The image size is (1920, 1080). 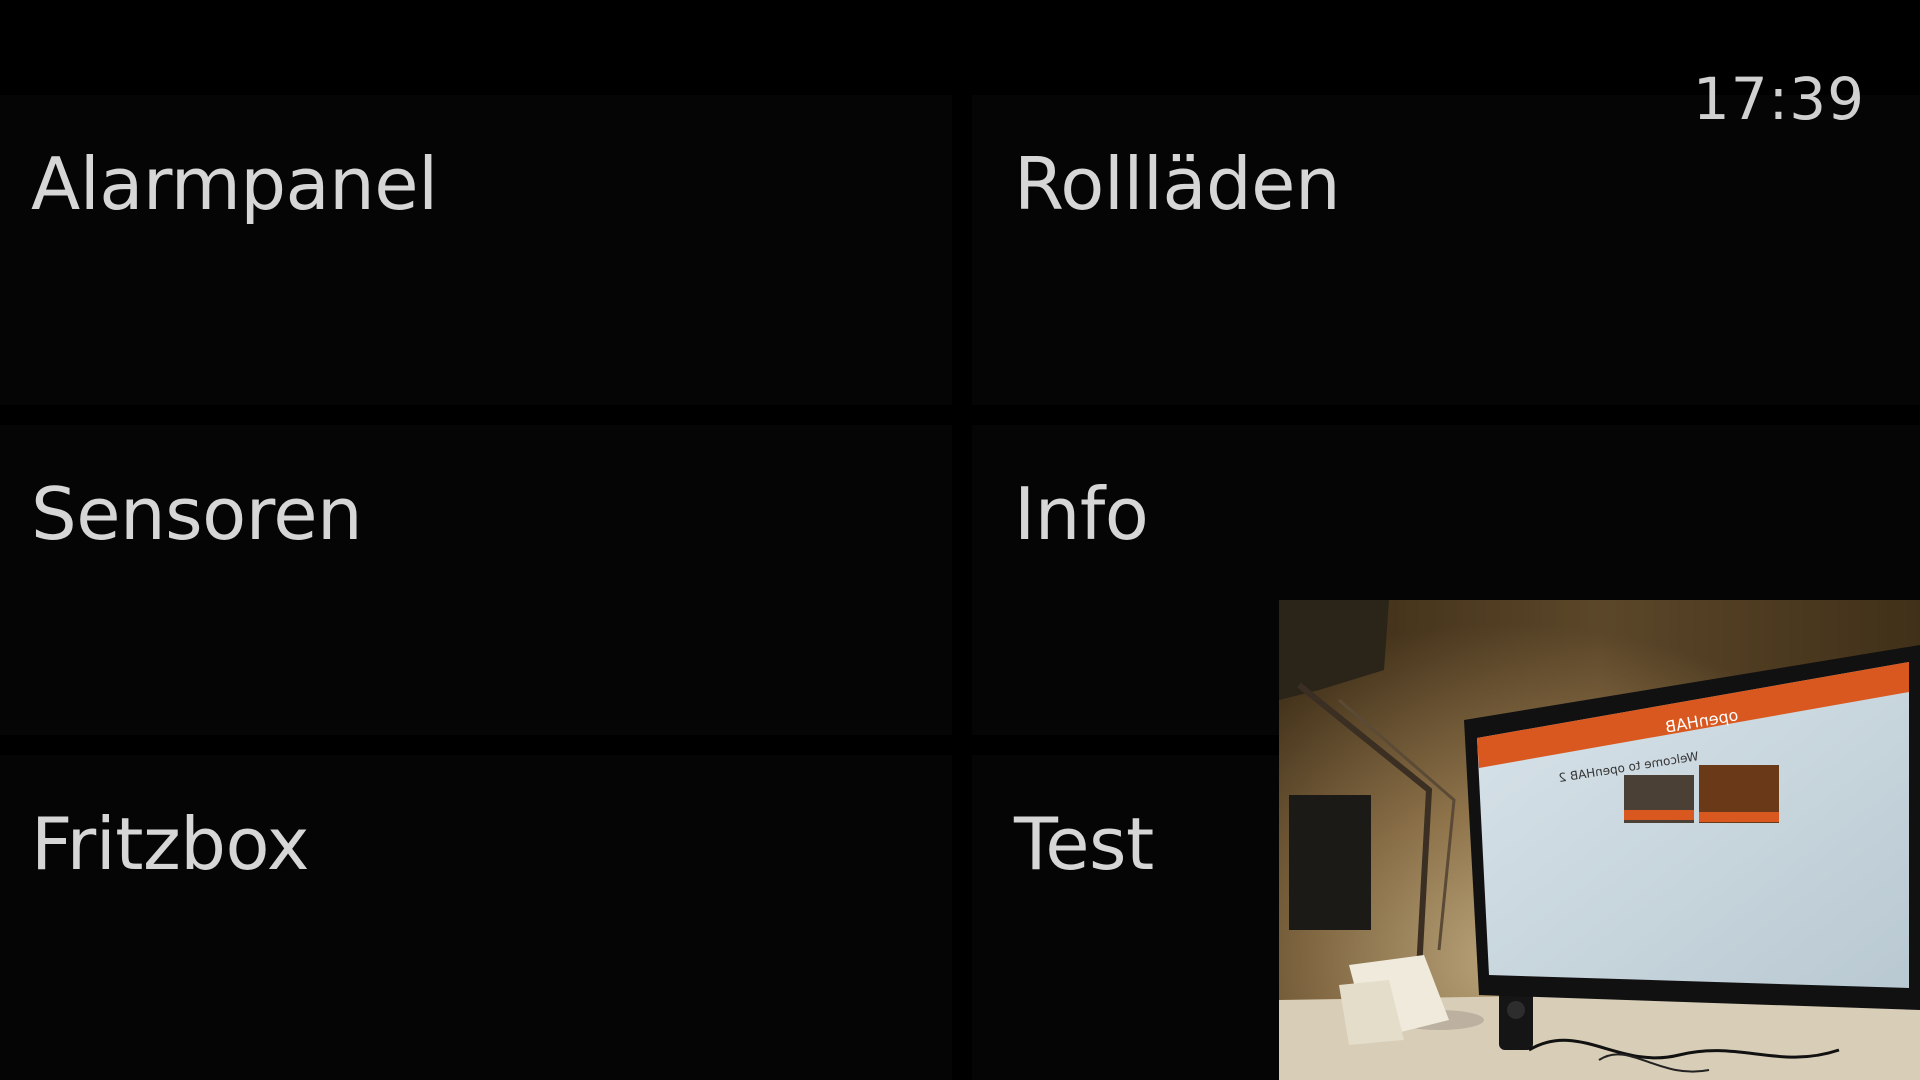 What do you see at coordinates (1778, 99) in the screenshot?
I see `clock: 17:39` at bounding box center [1778, 99].